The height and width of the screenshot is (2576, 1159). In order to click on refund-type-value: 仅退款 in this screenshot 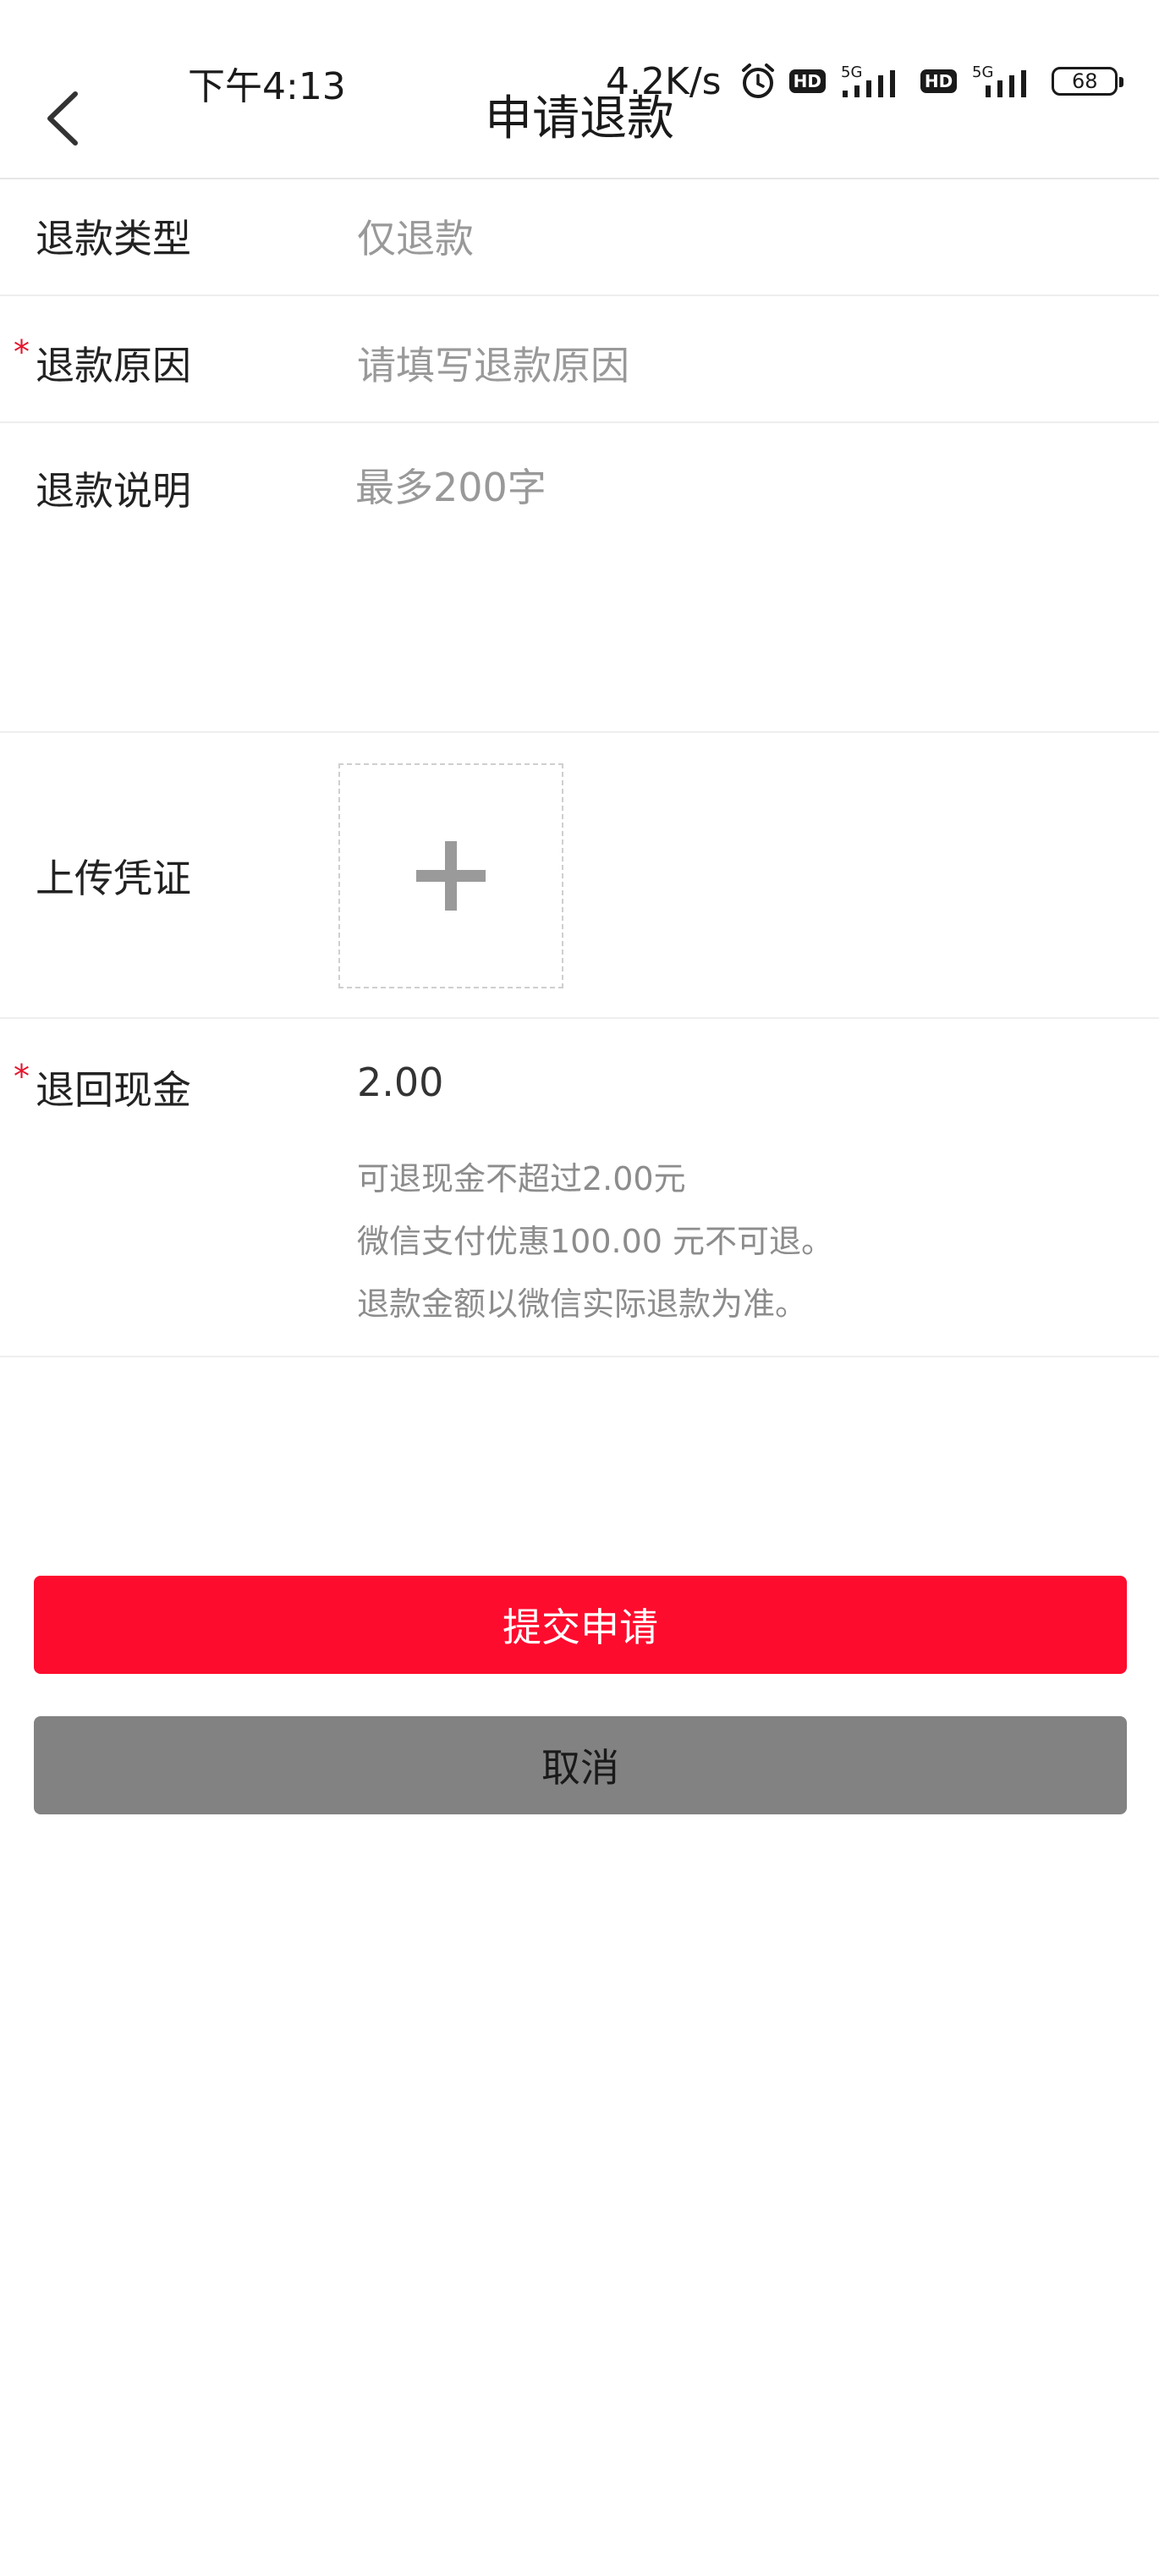, I will do `click(415, 236)`.